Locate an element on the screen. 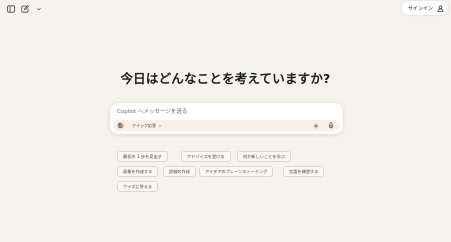 Image resolution: width=451 pixels, height=242 pixels. new-chat-icon is located at coordinates (24, 8).